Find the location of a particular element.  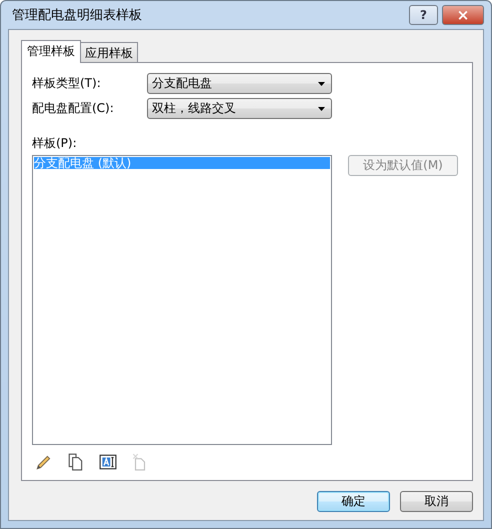

dropdown: 双柱，线路交叉 is located at coordinates (239, 108).